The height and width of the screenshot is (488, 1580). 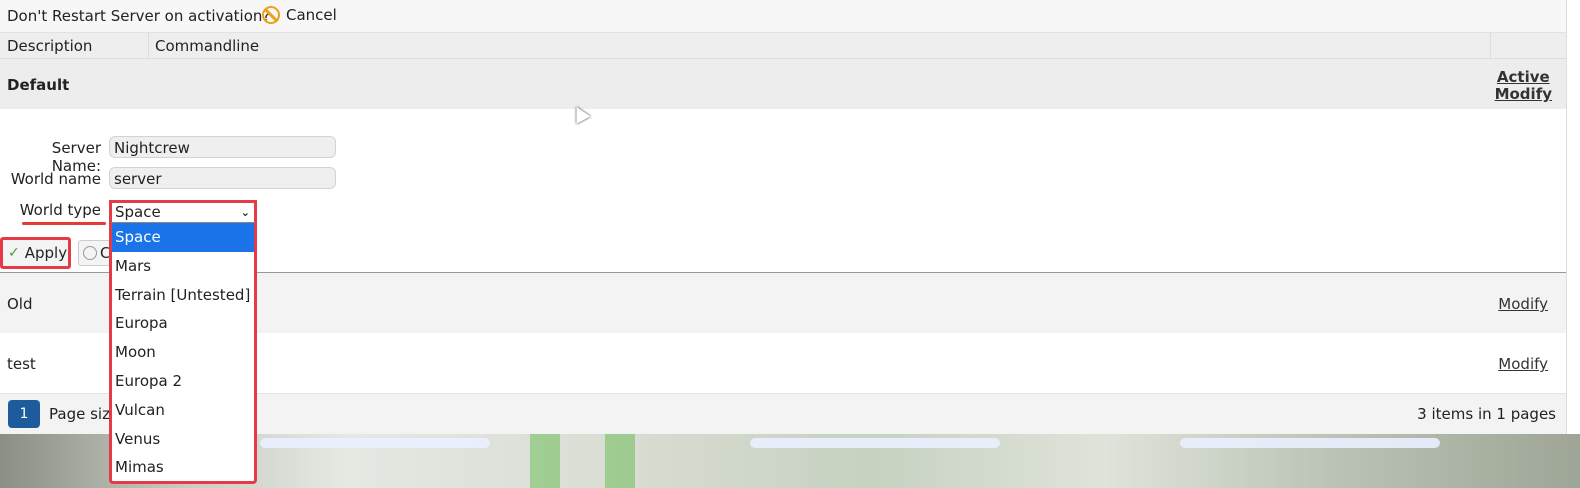 I want to click on row-actions: Active Modify, so click(x=1523, y=86).